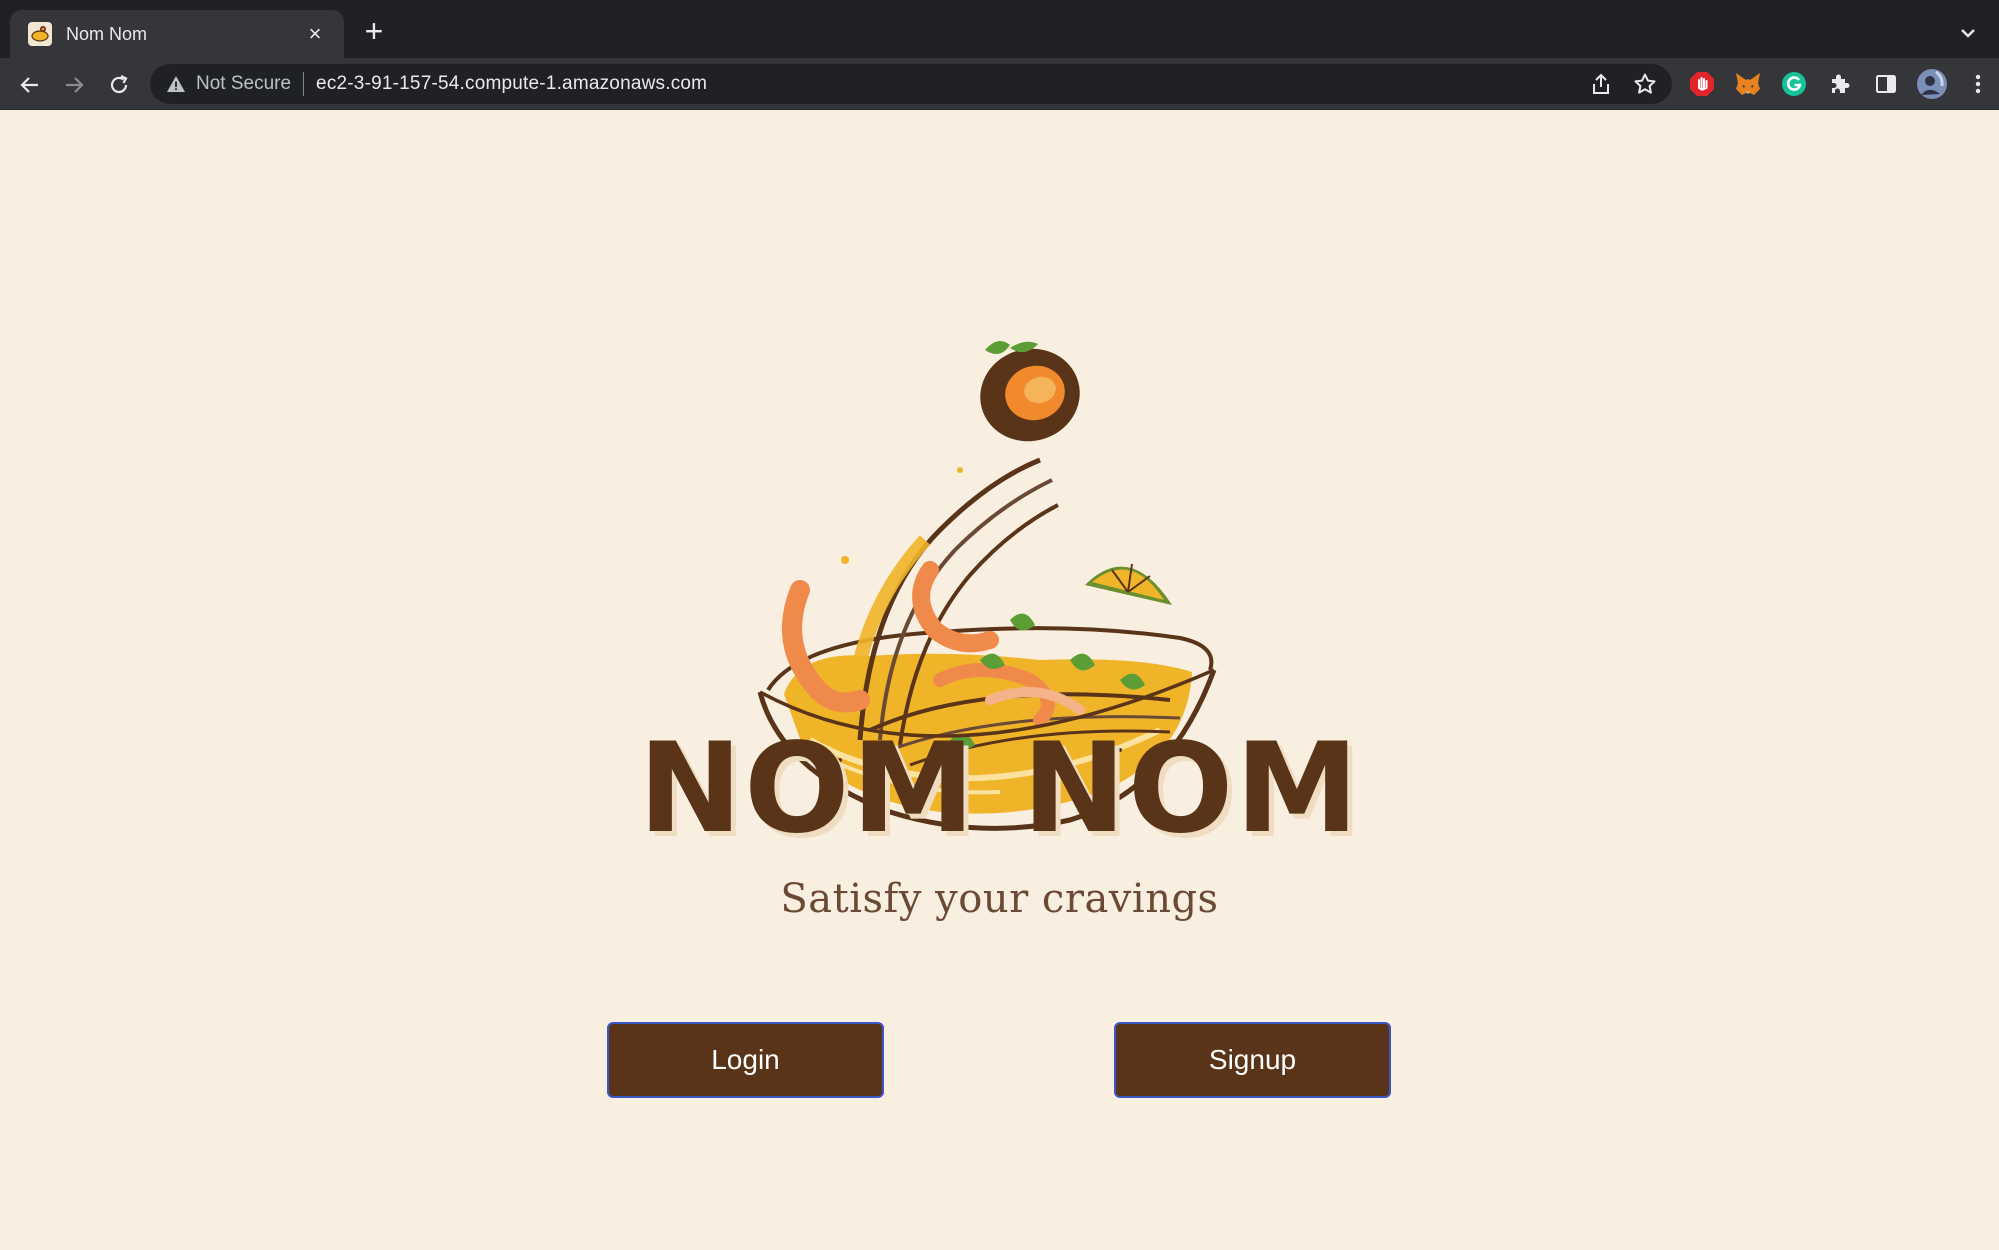  Describe the element at coordinates (1702, 84) in the screenshot. I see `adblock-hand-icon` at that location.